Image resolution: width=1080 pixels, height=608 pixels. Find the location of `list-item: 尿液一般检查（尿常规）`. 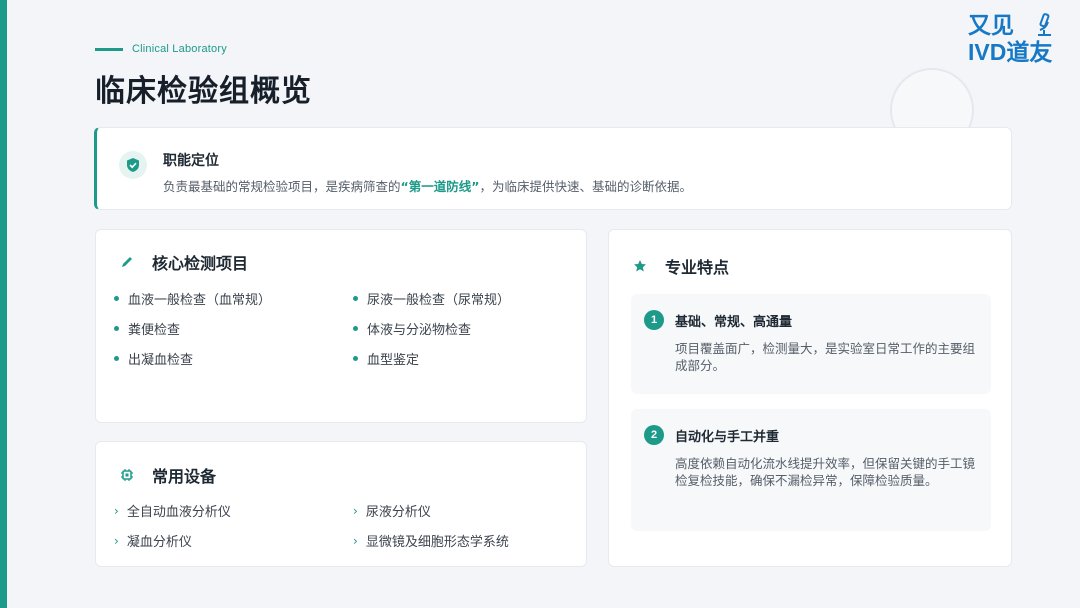

list-item: 尿液一般检查（尿常规） is located at coordinates (431, 298).